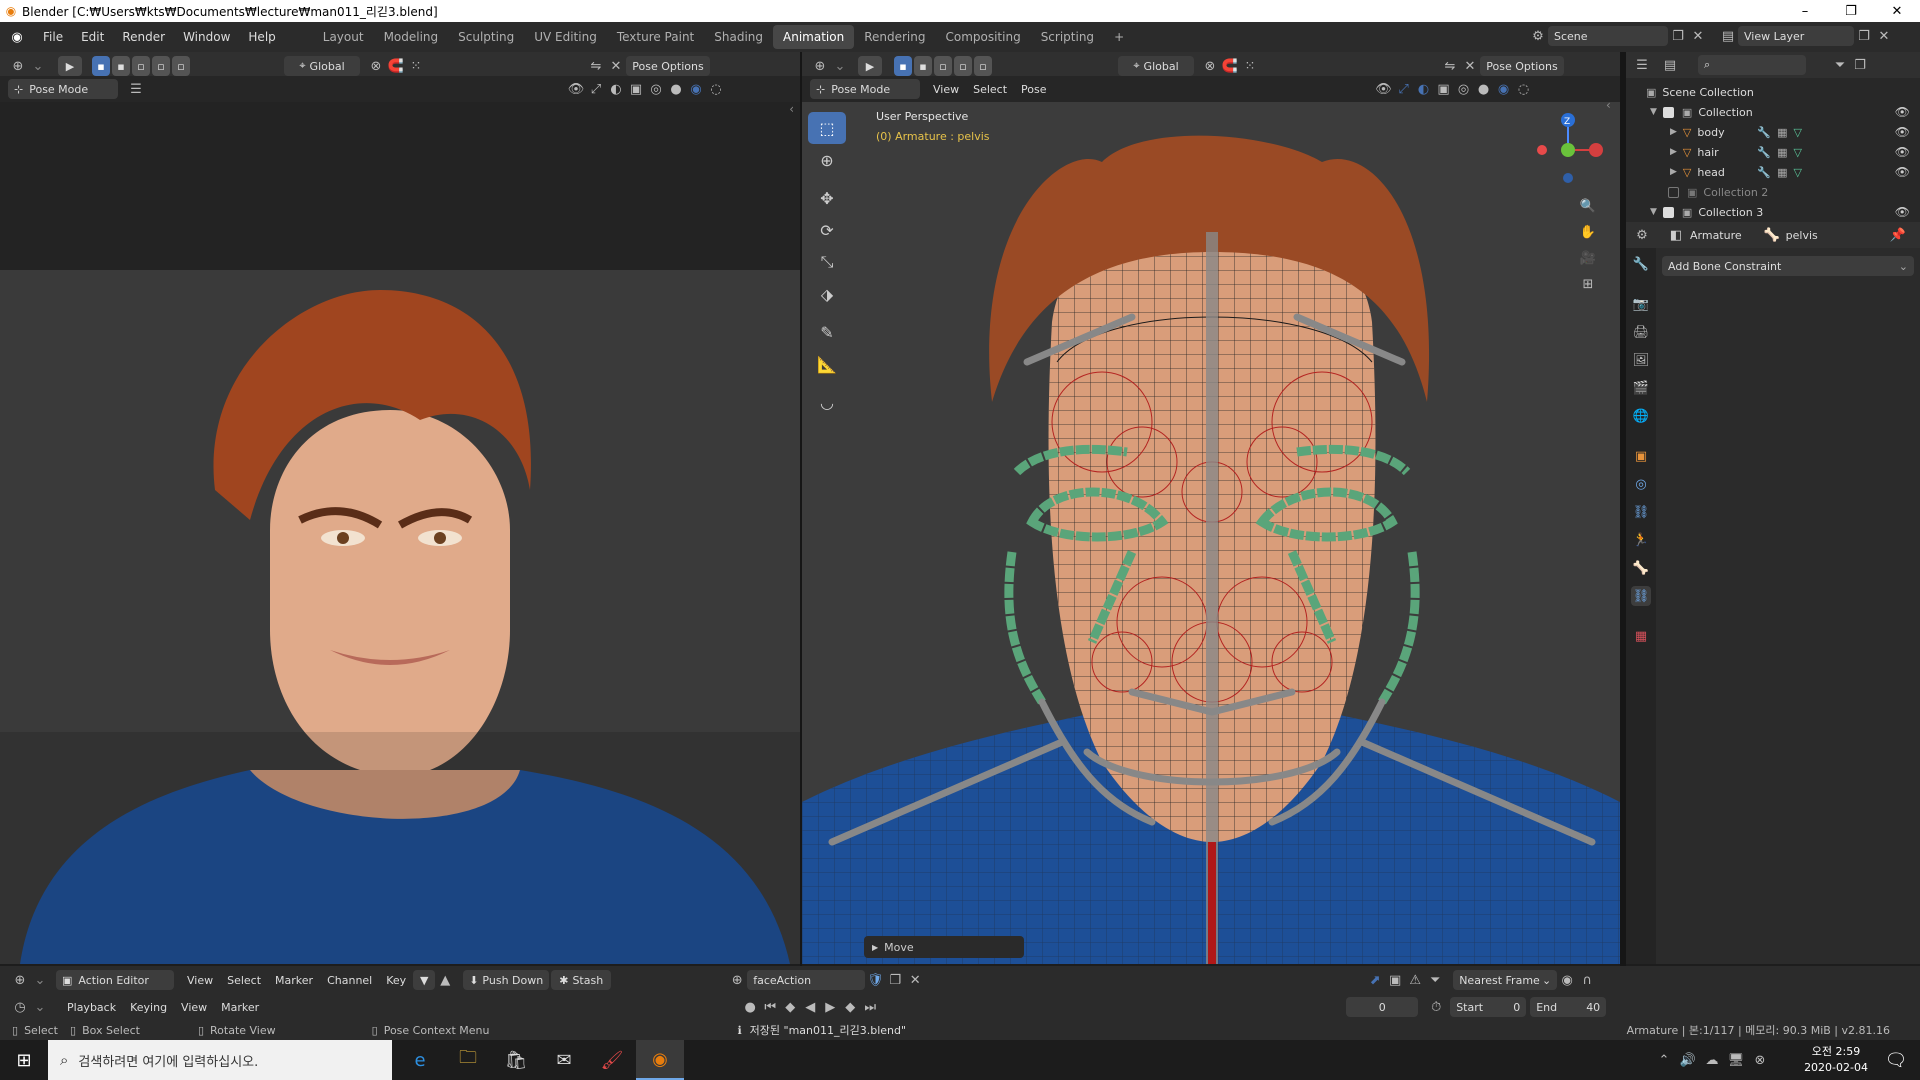 The image size is (1920, 1080). Describe the element at coordinates (516, 1060) in the screenshot. I see `store-icon: 🛍` at that location.